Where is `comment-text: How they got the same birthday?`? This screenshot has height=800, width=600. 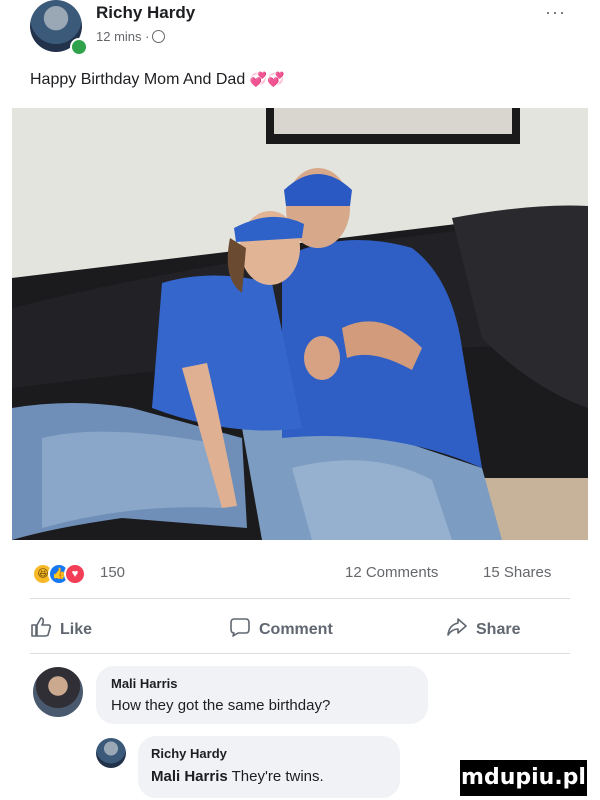
comment-text: How they got the same birthday? is located at coordinates (221, 705).